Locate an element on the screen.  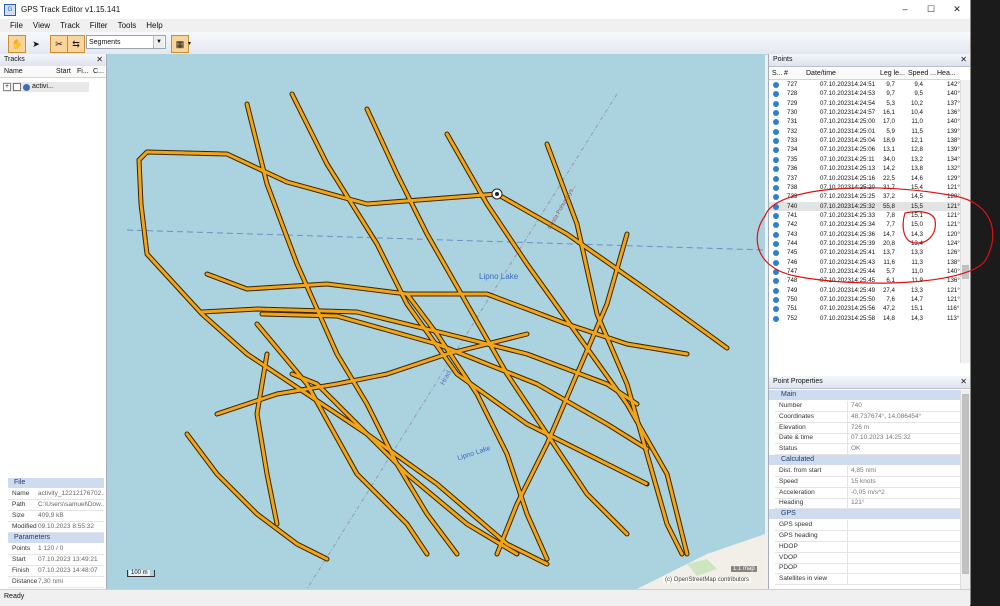
table-row: 736 07.10.2023 14:25:13 14,2 13,8 132° is located at coordinates (864, 168).